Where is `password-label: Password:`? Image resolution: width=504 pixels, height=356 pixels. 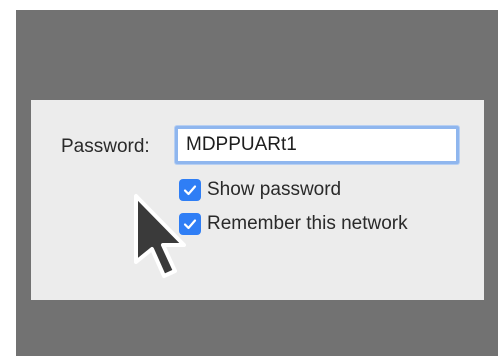 password-label: Password: is located at coordinates (105, 146).